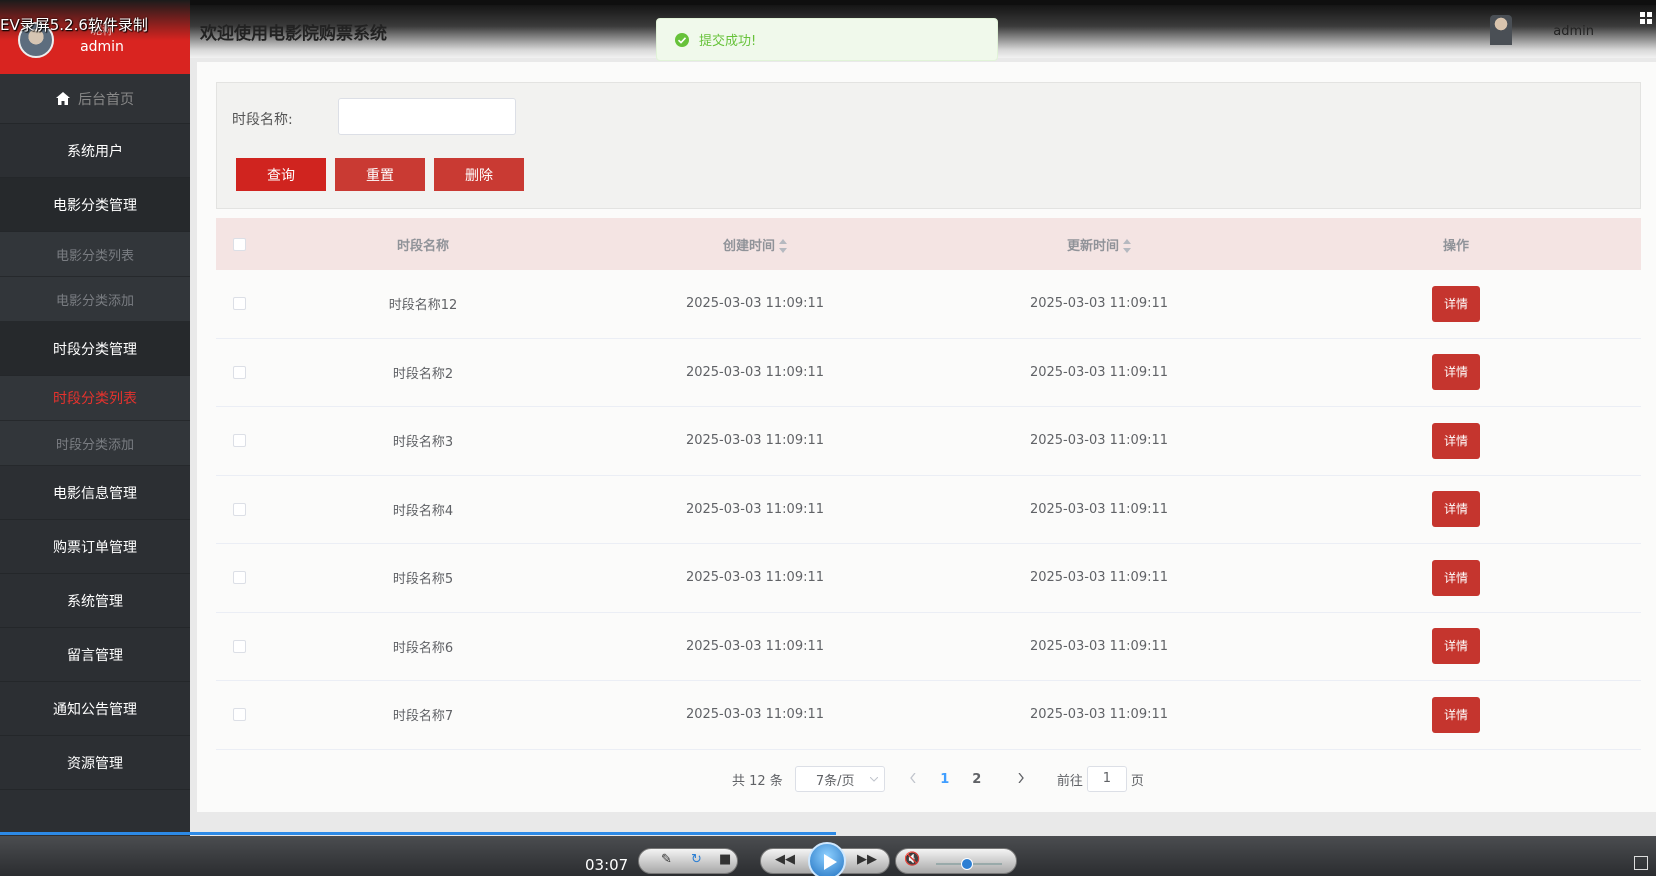  I want to click on page-title: 欢迎使用电影院购票系统, so click(293, 34).